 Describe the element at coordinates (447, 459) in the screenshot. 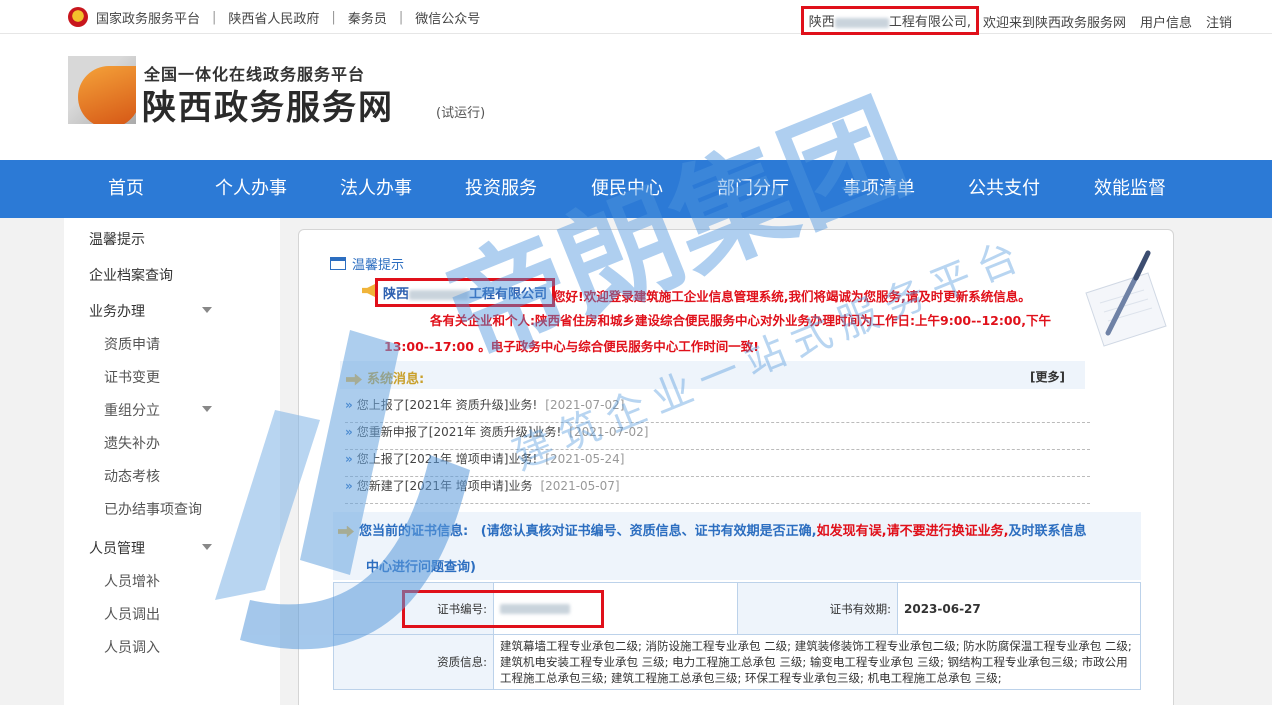

I see `message-text: 您上报了[2021年 增项申请]业务!` at that location.